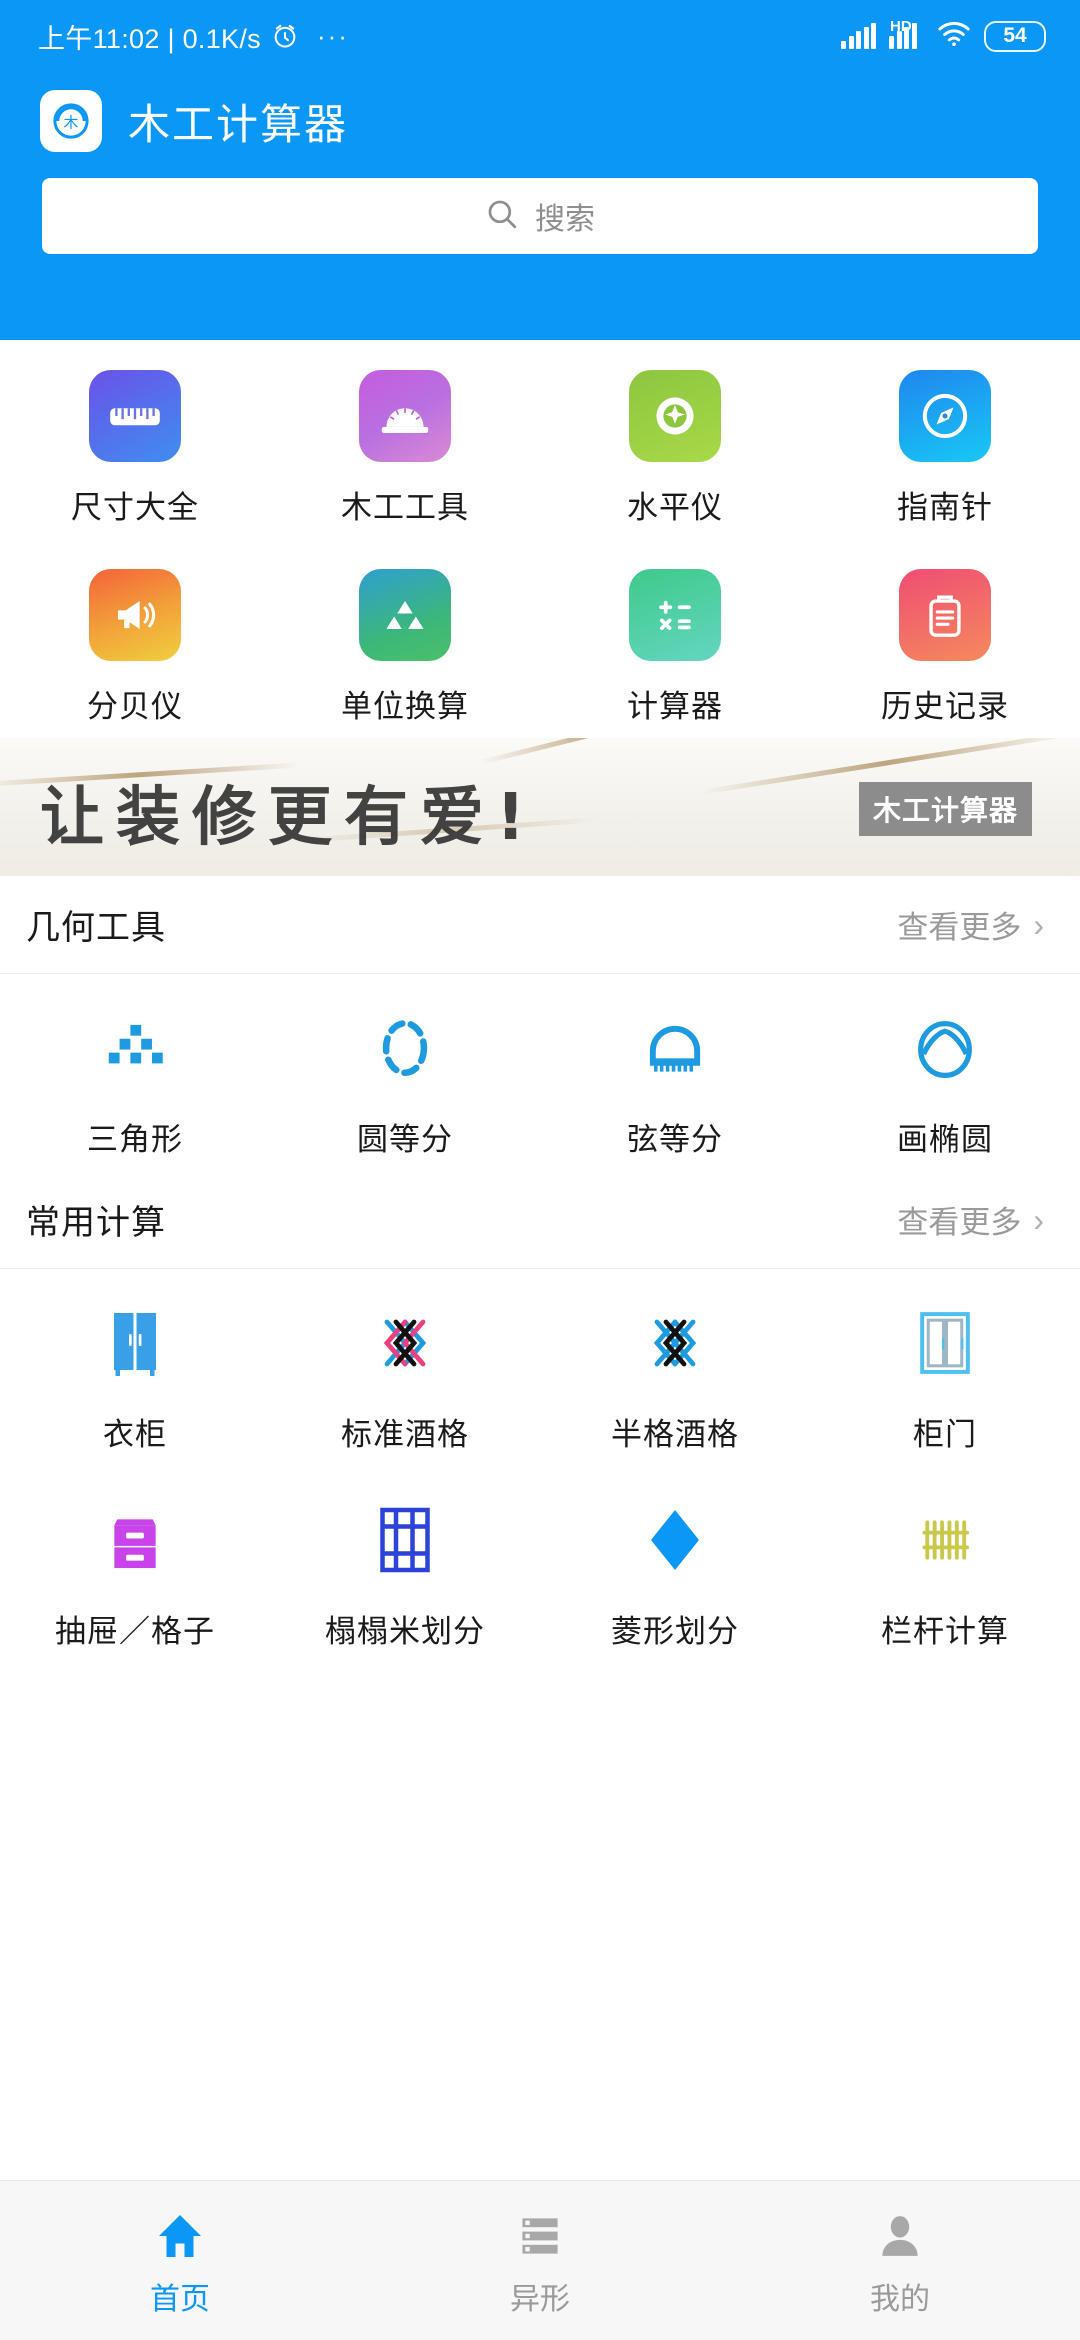 This screenshot has height=2340, width=1080. What do you see at coordinates (405, 1367) in the screenshot?
I see `calc-tile-standard-wine-lattice: 标准酒格` at bounding box center [405, 1367].